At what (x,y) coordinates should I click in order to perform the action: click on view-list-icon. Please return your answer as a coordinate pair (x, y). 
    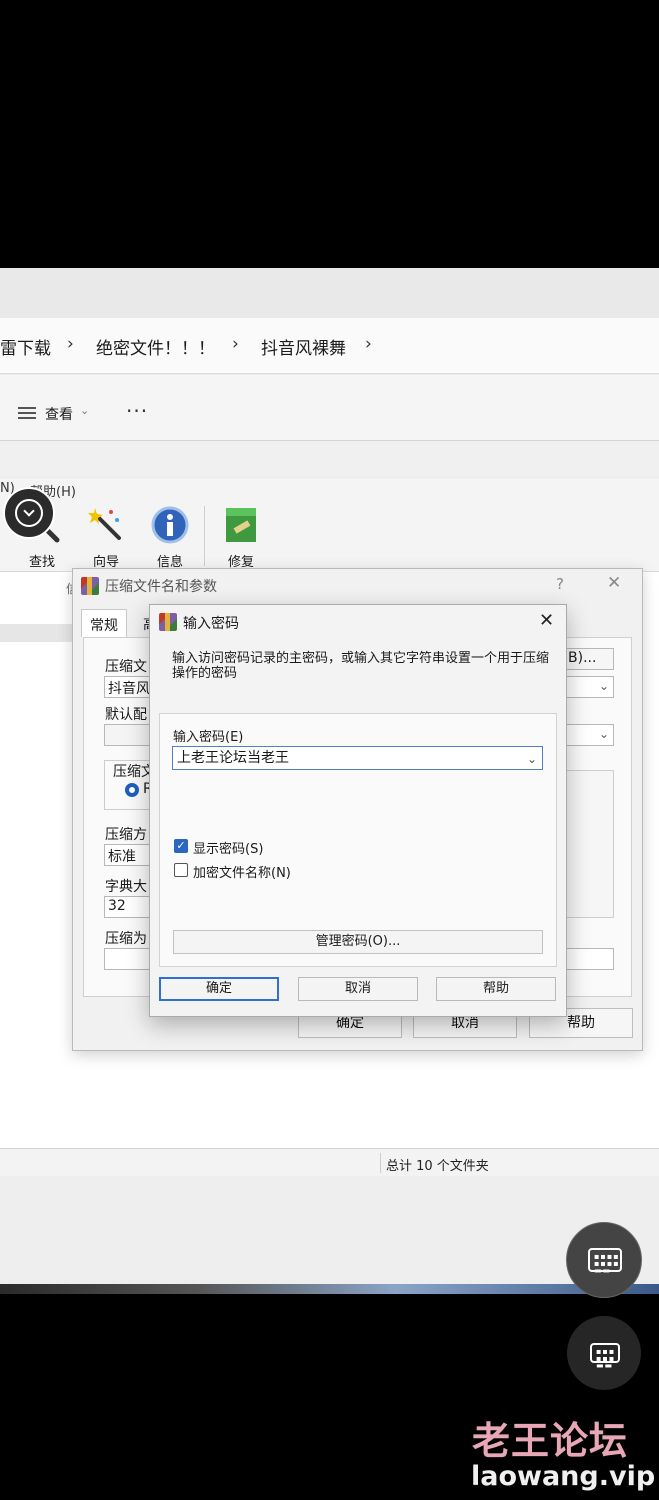
    Looking at the image, I should click on (27, 413).